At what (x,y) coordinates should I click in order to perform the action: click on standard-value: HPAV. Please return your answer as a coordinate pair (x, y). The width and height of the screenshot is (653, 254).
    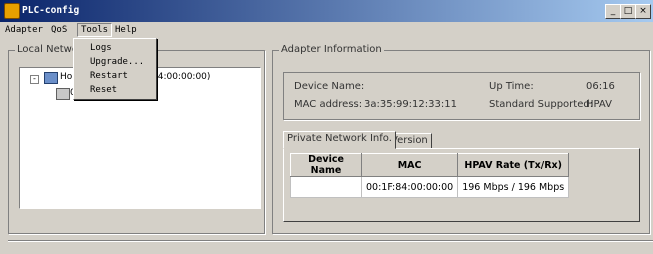
    Looking at the image, I should click on (599, 104).